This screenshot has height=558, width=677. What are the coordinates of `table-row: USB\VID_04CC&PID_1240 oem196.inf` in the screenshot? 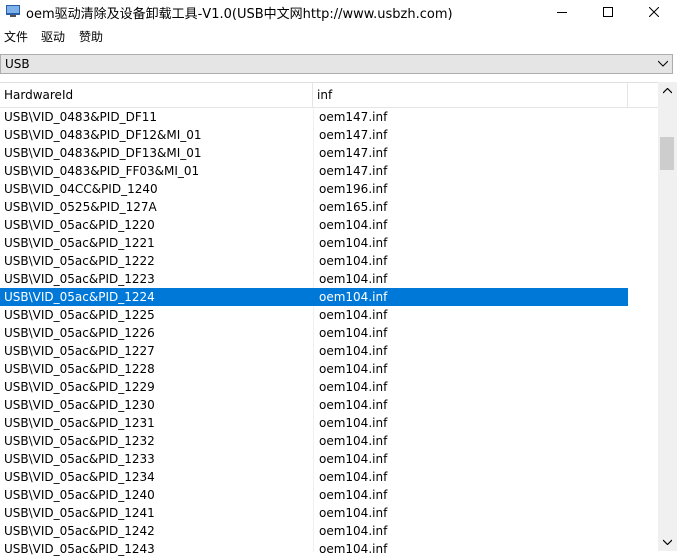 It's located at (329, 189).